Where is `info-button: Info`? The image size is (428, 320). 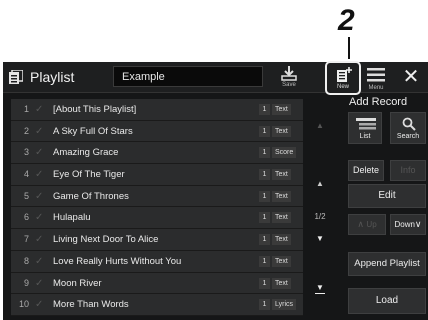 info-button: Info is located at coordinates (408, 170).